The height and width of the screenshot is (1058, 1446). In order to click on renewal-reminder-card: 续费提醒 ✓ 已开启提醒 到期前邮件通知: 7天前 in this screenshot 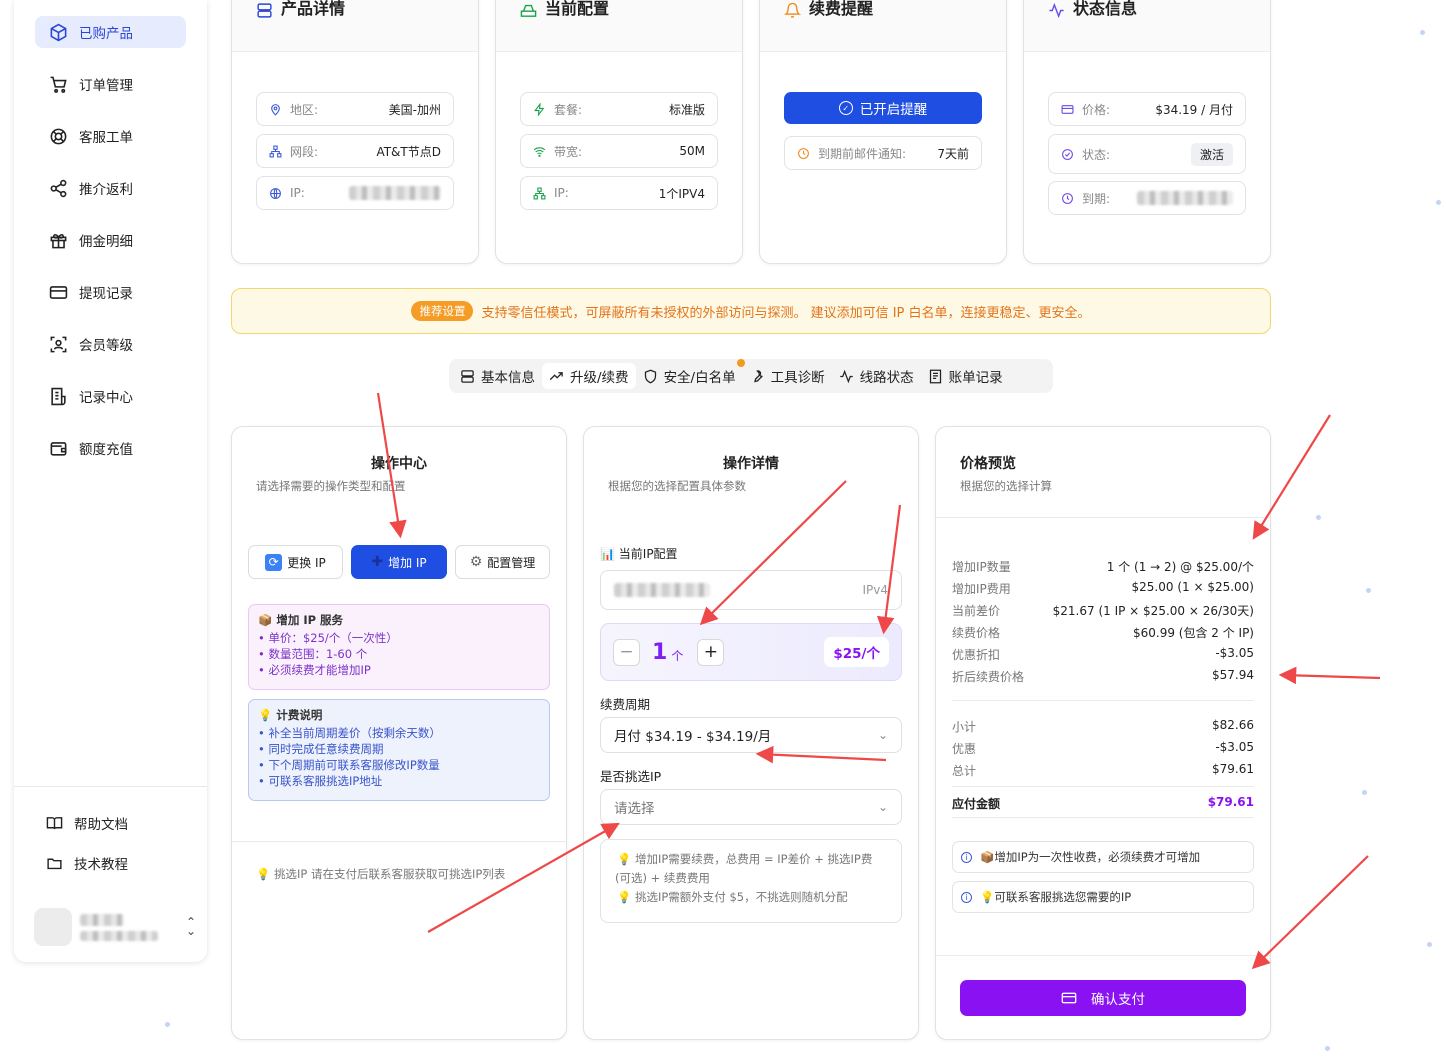, I will do `click(883, 132)`.